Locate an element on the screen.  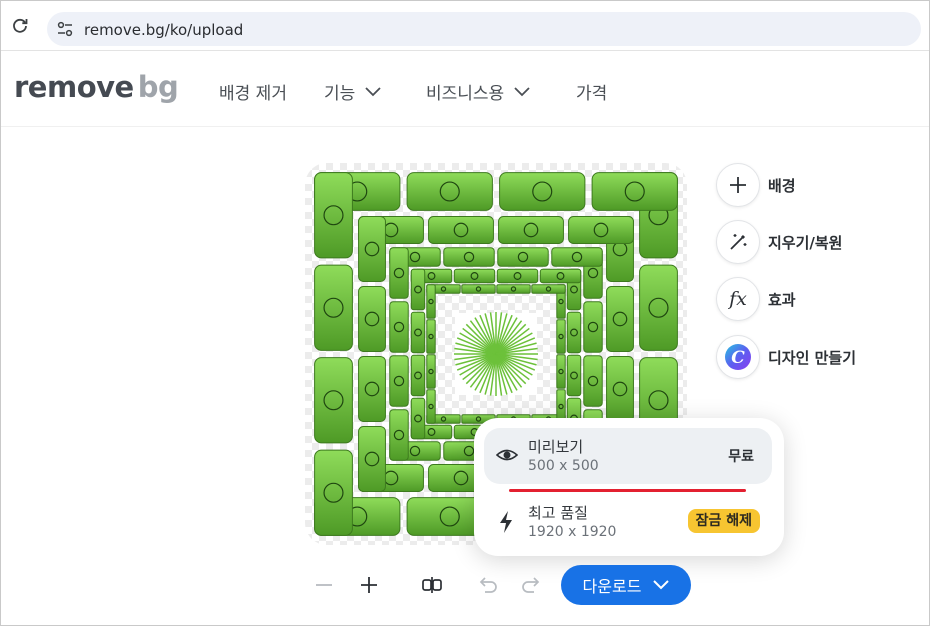
undo-button is located at coordinates (488, 585).